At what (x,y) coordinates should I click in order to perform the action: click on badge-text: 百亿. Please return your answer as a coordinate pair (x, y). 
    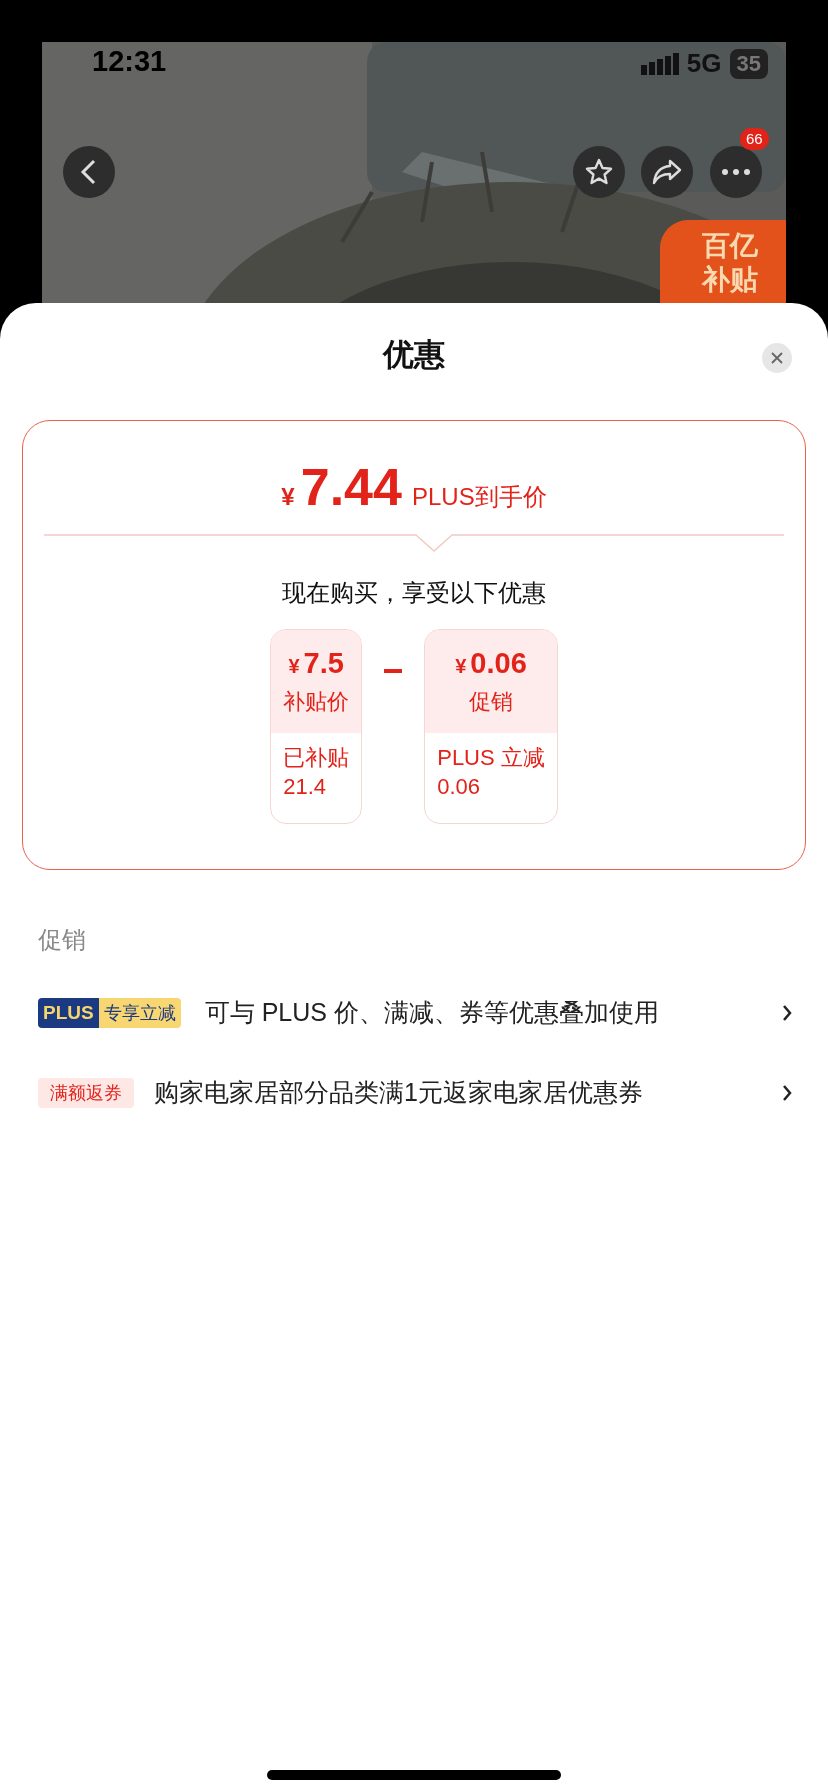
    Looking at the image, I should click on (730, 245).